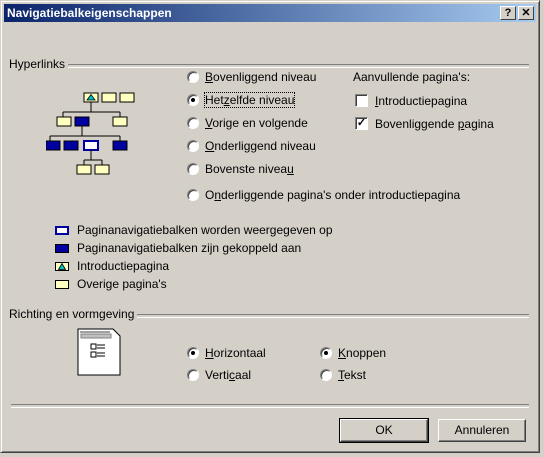 The width and height of the screenshot is (544, 457). Describe the element at coordinates (508, 13) in the screenshot. I see `help-button: ?` at that location.